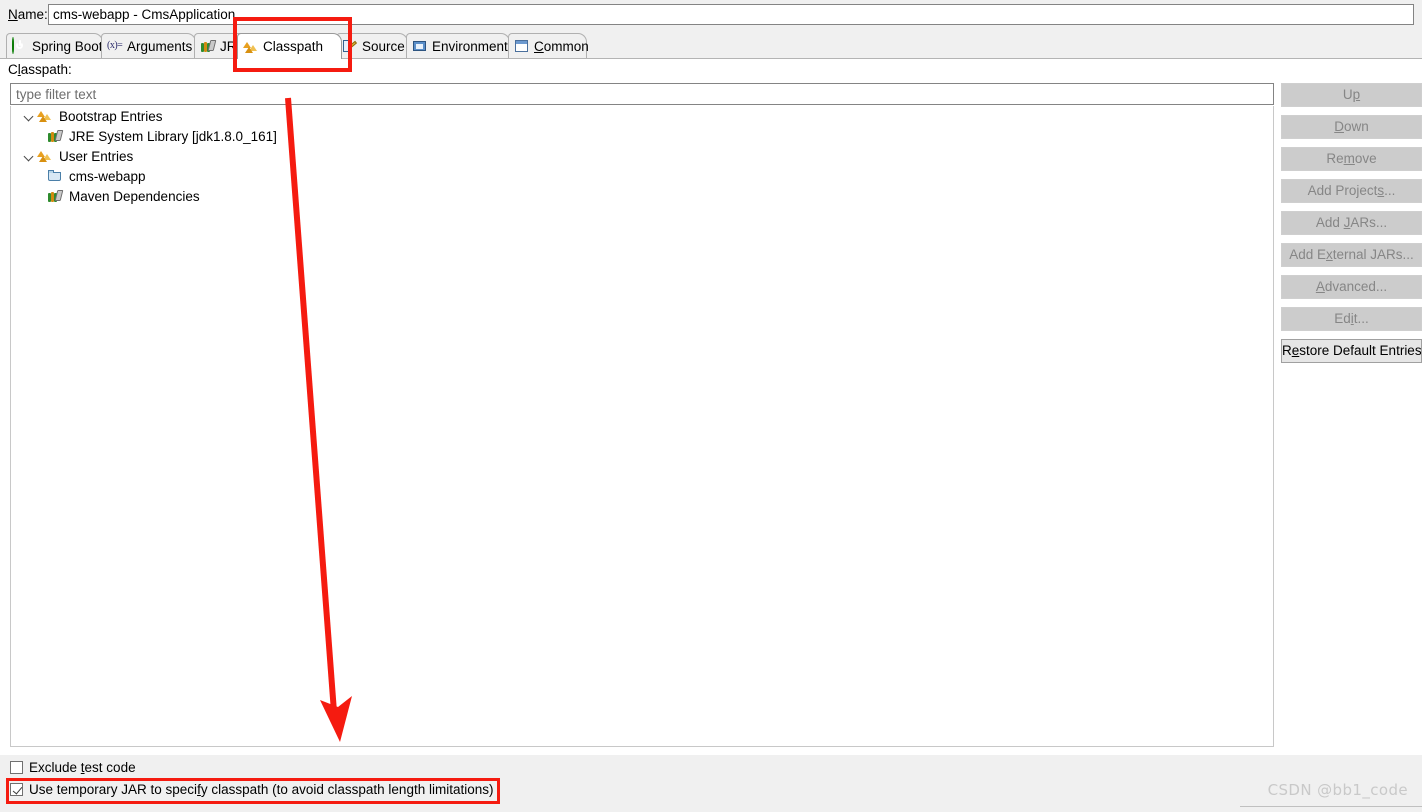 The width and height of the screenshot is (1422, 812). I want to click on tab-classpath-label: Classpath, so click(293, 46).